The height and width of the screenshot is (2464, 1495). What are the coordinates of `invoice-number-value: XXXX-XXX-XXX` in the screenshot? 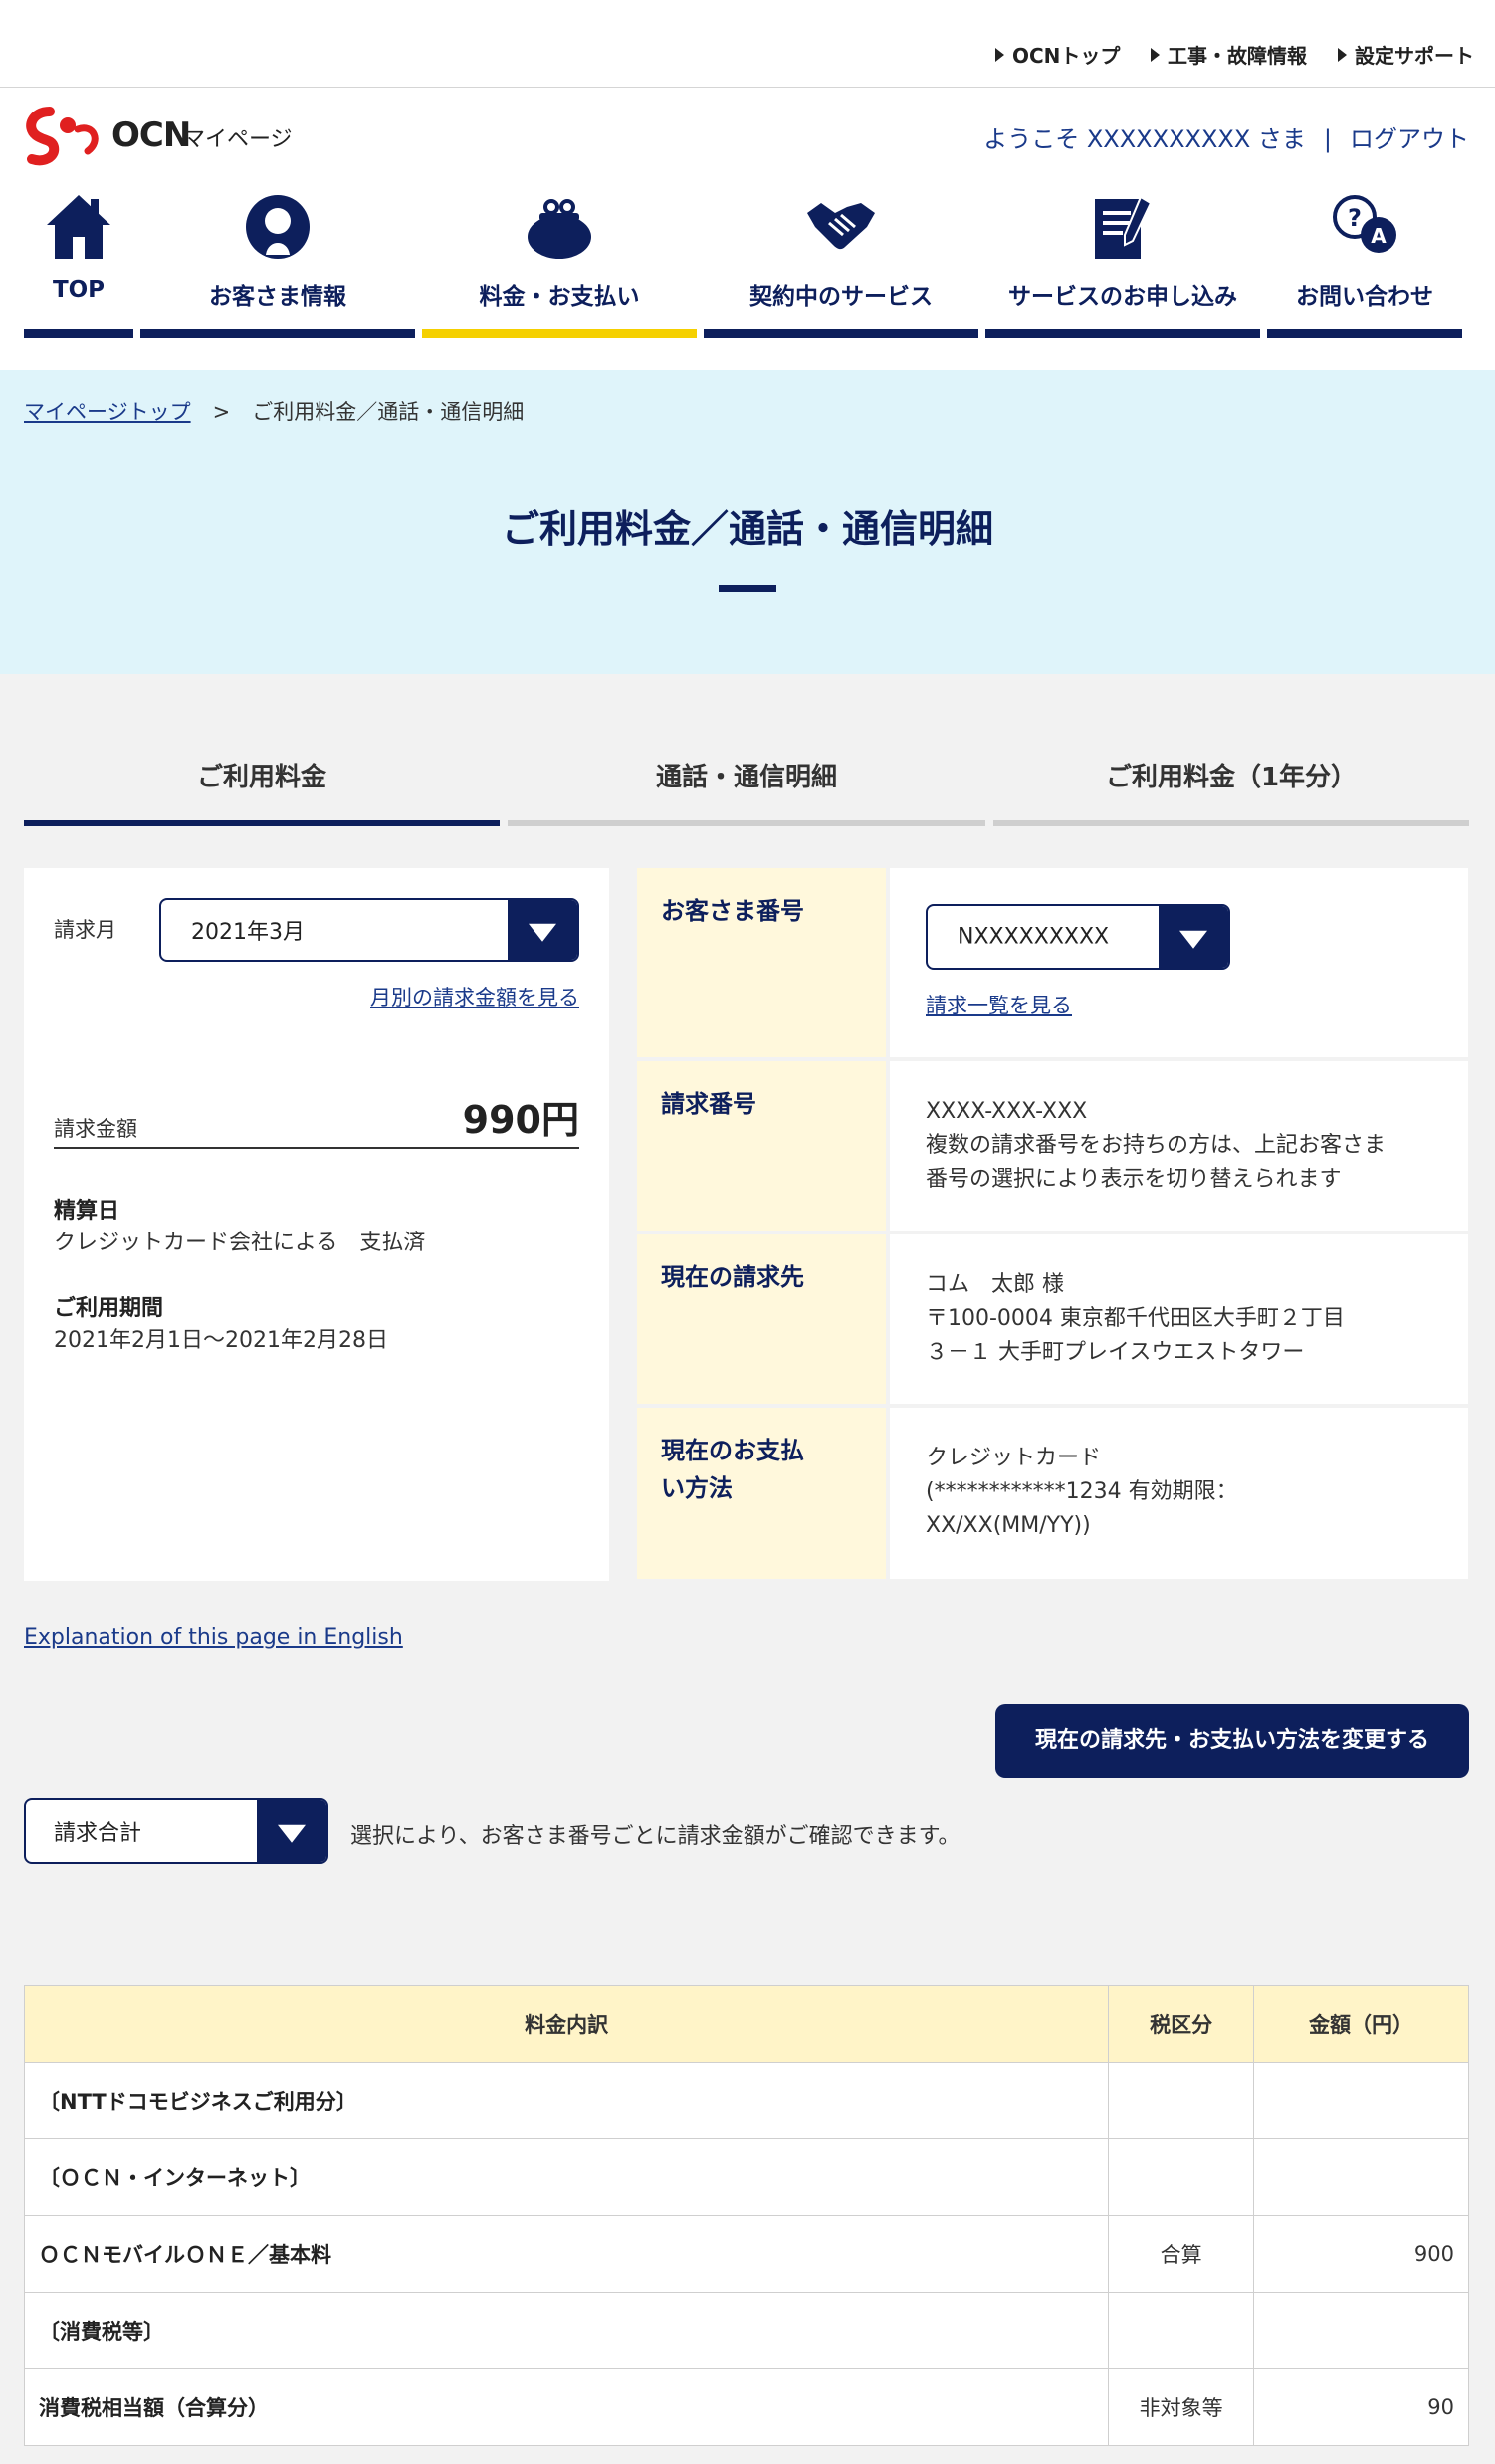 It's located at (1007, 1111).